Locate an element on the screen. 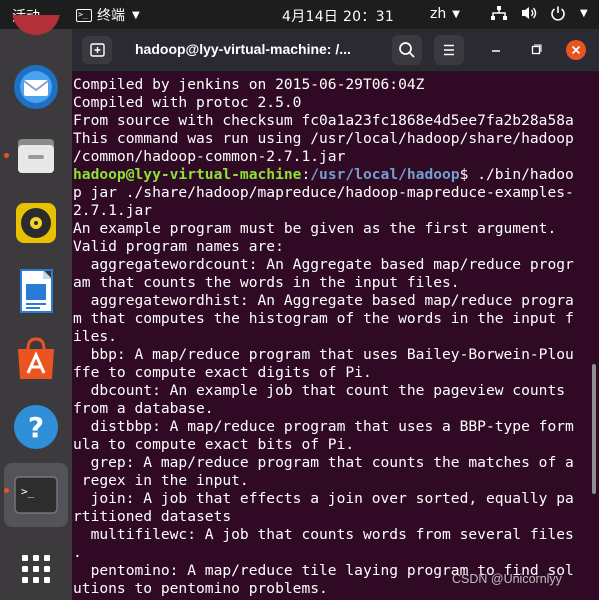 This screenshot has width=599, height=600. scrollbar is located at coordinates (594, 429).